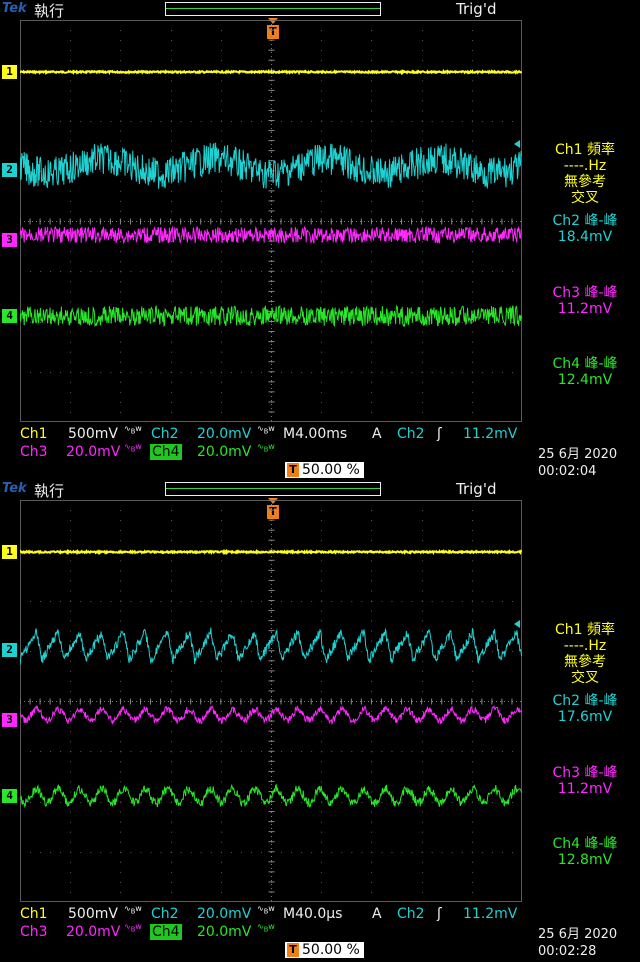  What do you see at coordinates (585, 309) in the screenshot?
I see `meas-value: 11.2mV` at bounding box center [585, 309].